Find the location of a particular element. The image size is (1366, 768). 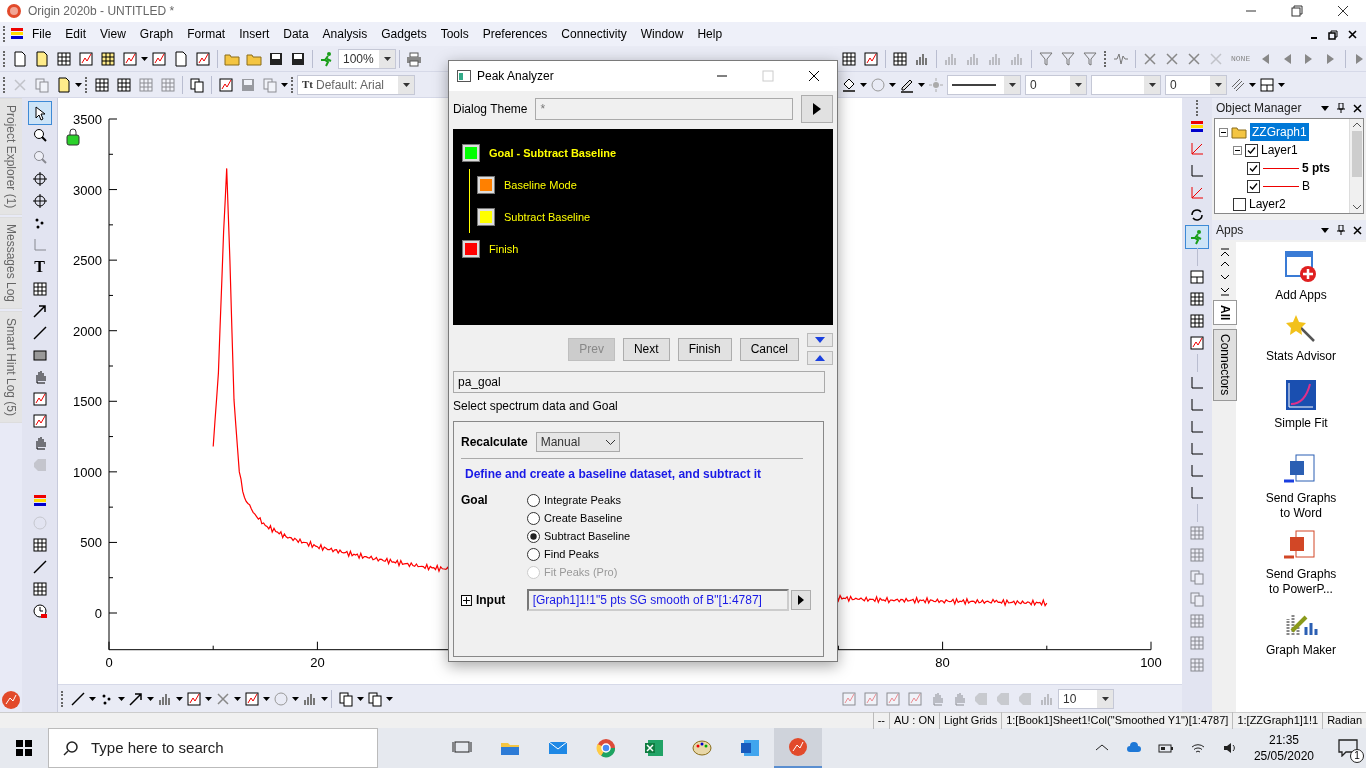

text-tool: T is located at coordinates (39, 267).